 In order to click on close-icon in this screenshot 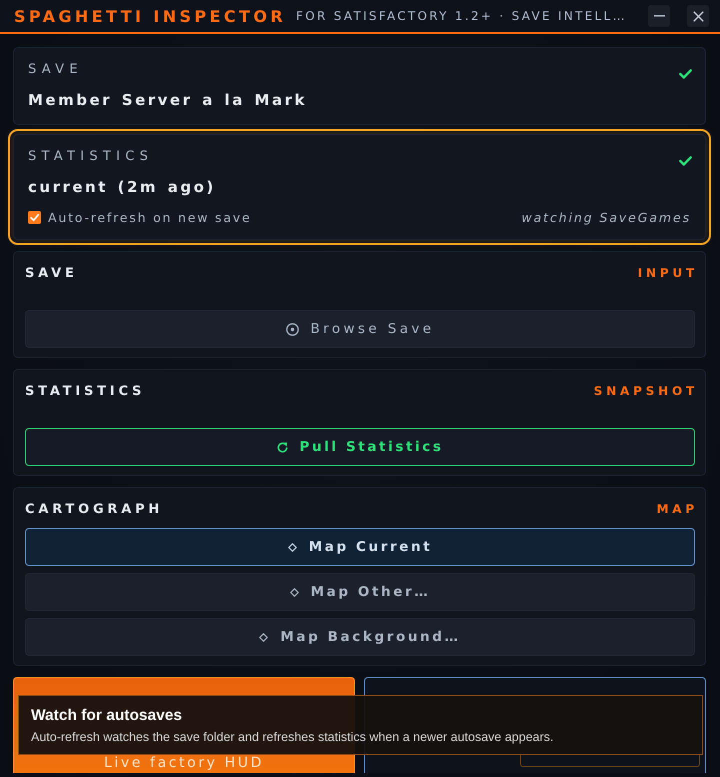, I will do `click(698, 16)`.